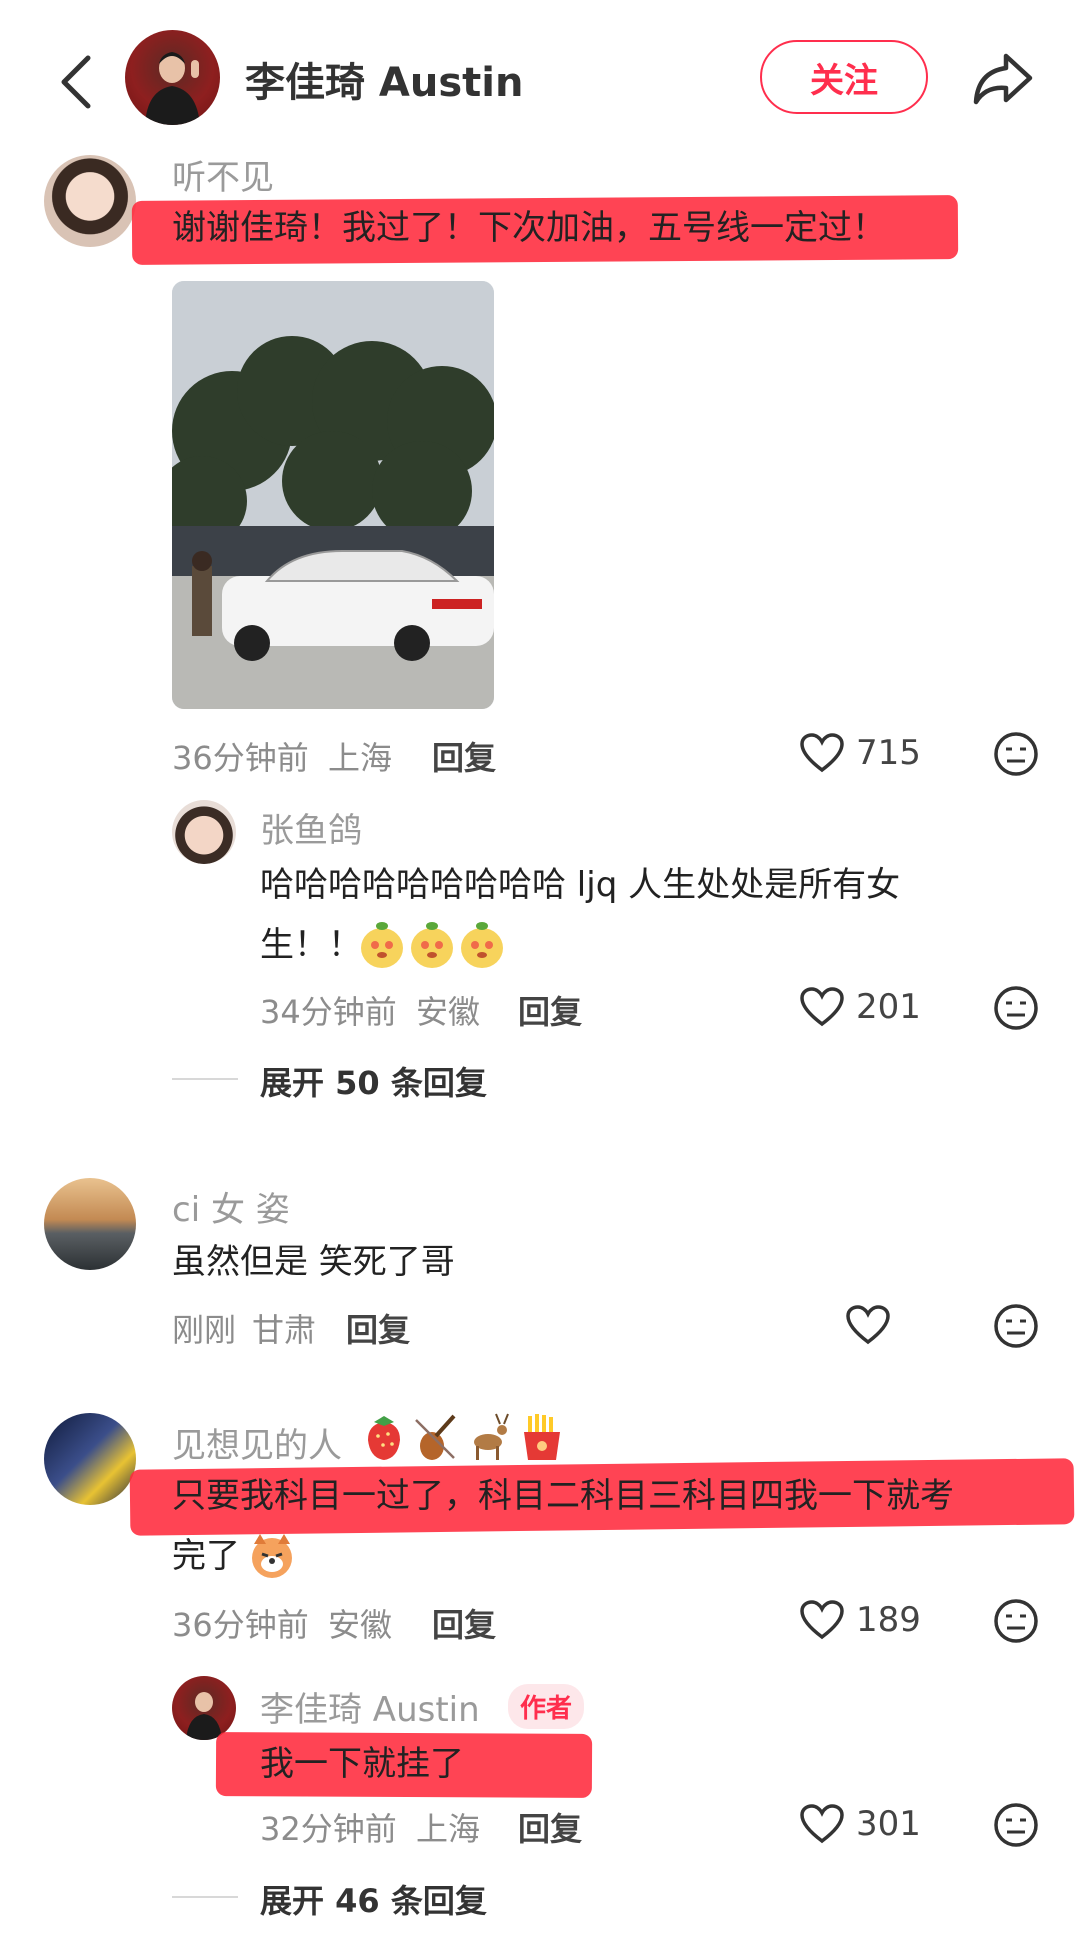 The image size is (1080, 1933). Describe the element at coordinates (546, 1706) in the screenshot. I see `author-badge: 作者` at that location.